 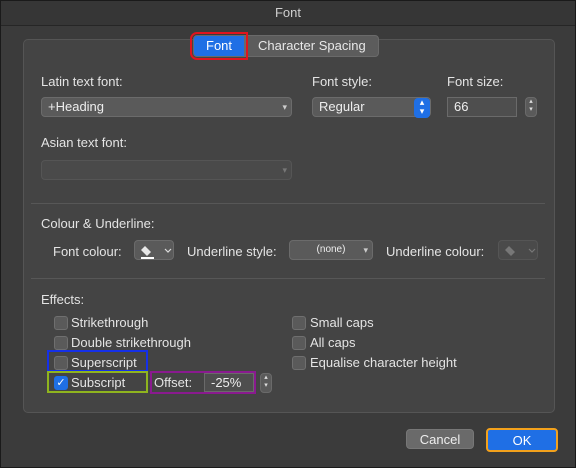 I want to click on underline-style-value: (none), so click(x=331, y=249).